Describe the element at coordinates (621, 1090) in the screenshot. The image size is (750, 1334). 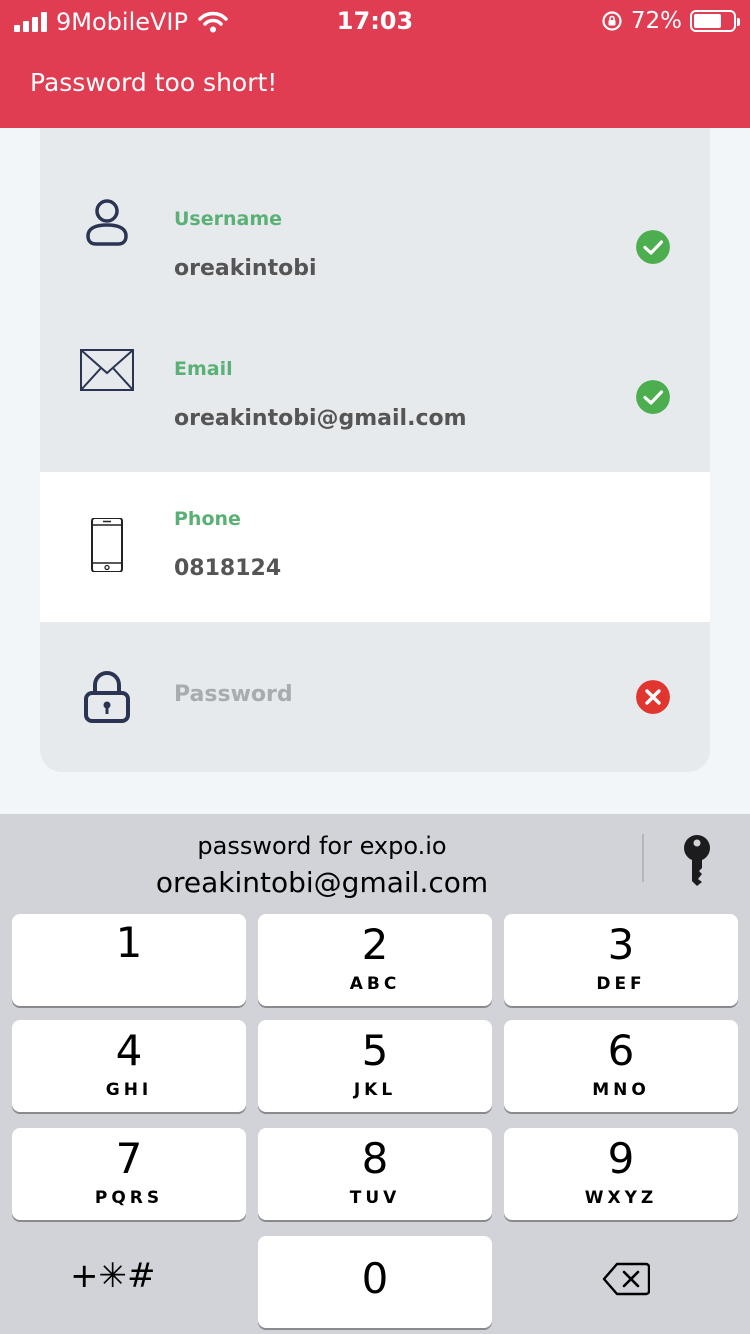
I see `key-letters: MNO` at that location.